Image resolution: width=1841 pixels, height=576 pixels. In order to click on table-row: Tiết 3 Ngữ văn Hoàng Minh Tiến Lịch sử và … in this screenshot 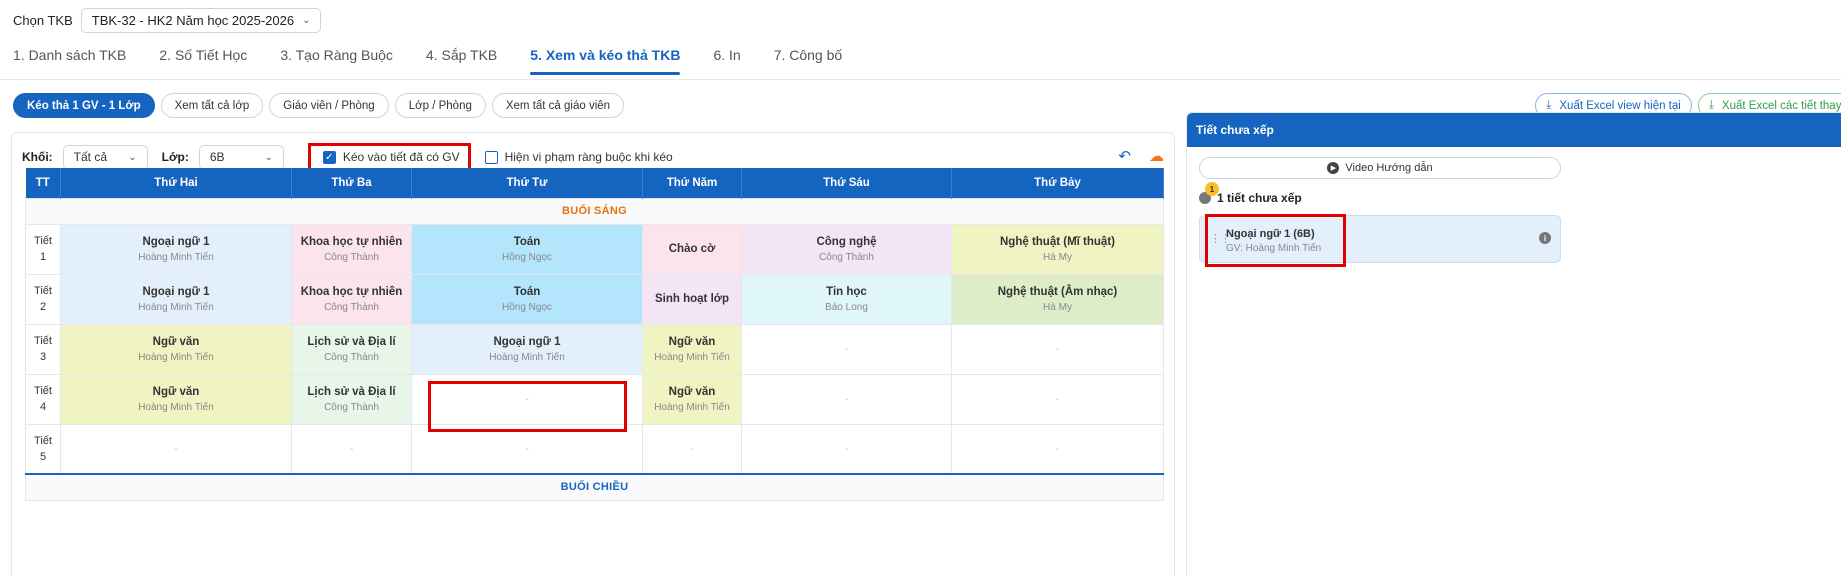, I will do `click(594, 349)`.